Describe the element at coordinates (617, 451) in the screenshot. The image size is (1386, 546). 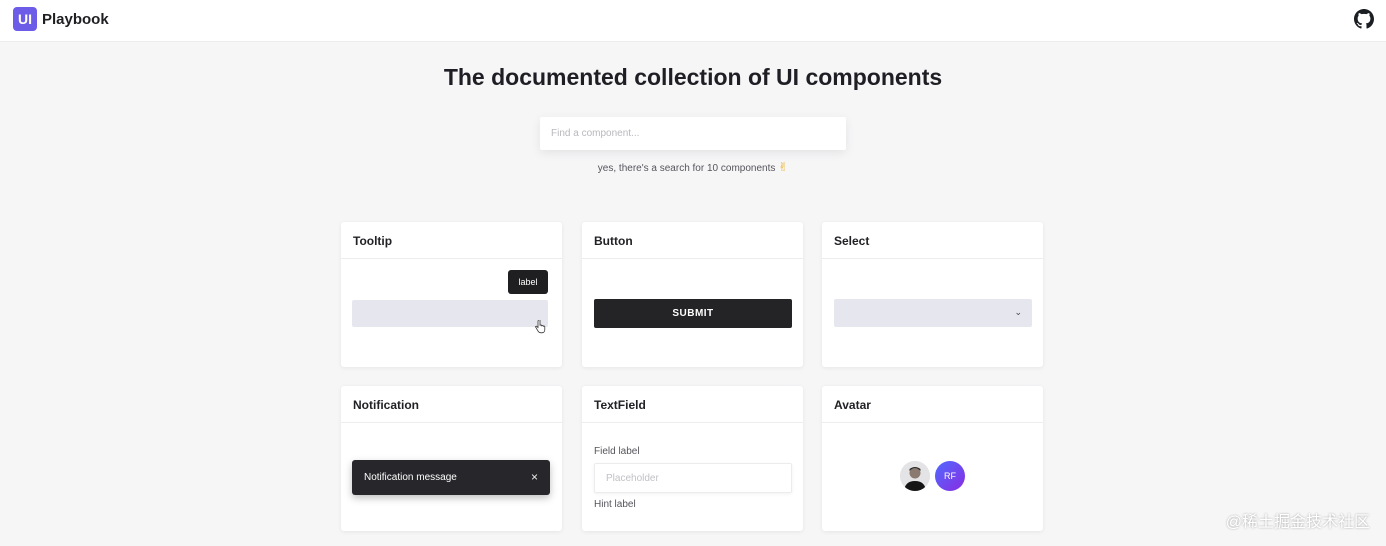
I see `field-label: Field label` at that location.